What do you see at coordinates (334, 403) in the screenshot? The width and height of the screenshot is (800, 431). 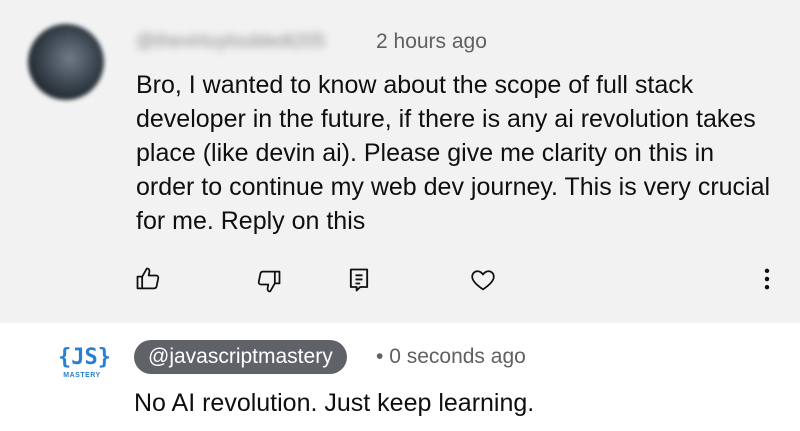 I see `reply-text: No AI revolution. Just keep learning.` at bounding box center [334, 403].